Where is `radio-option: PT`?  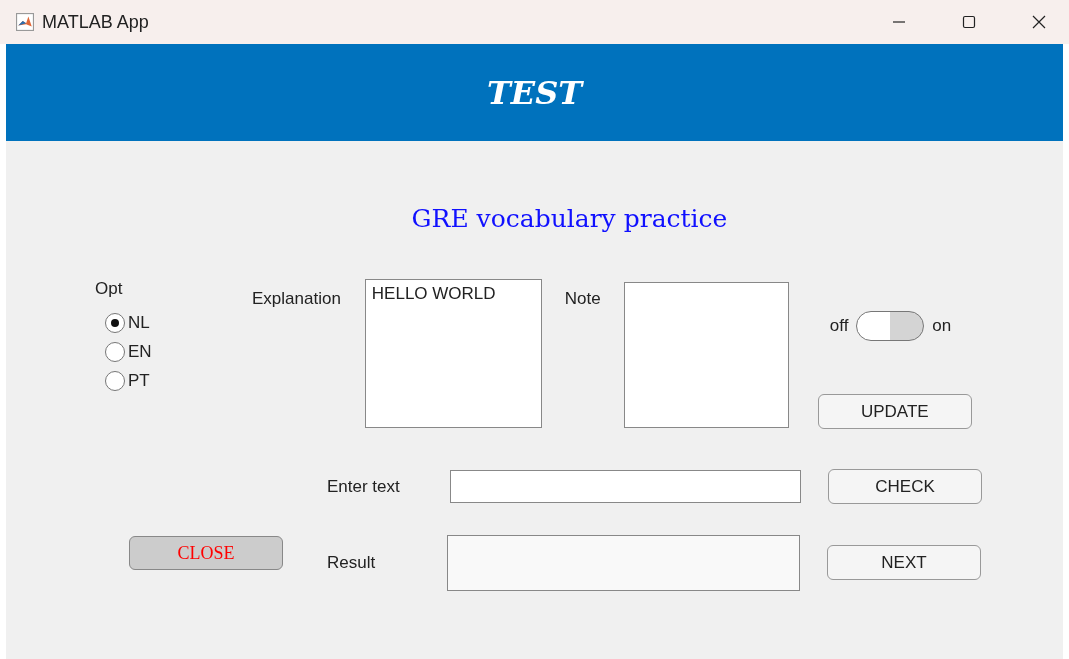
radio-option: PT is located at coordinates (127, 381).